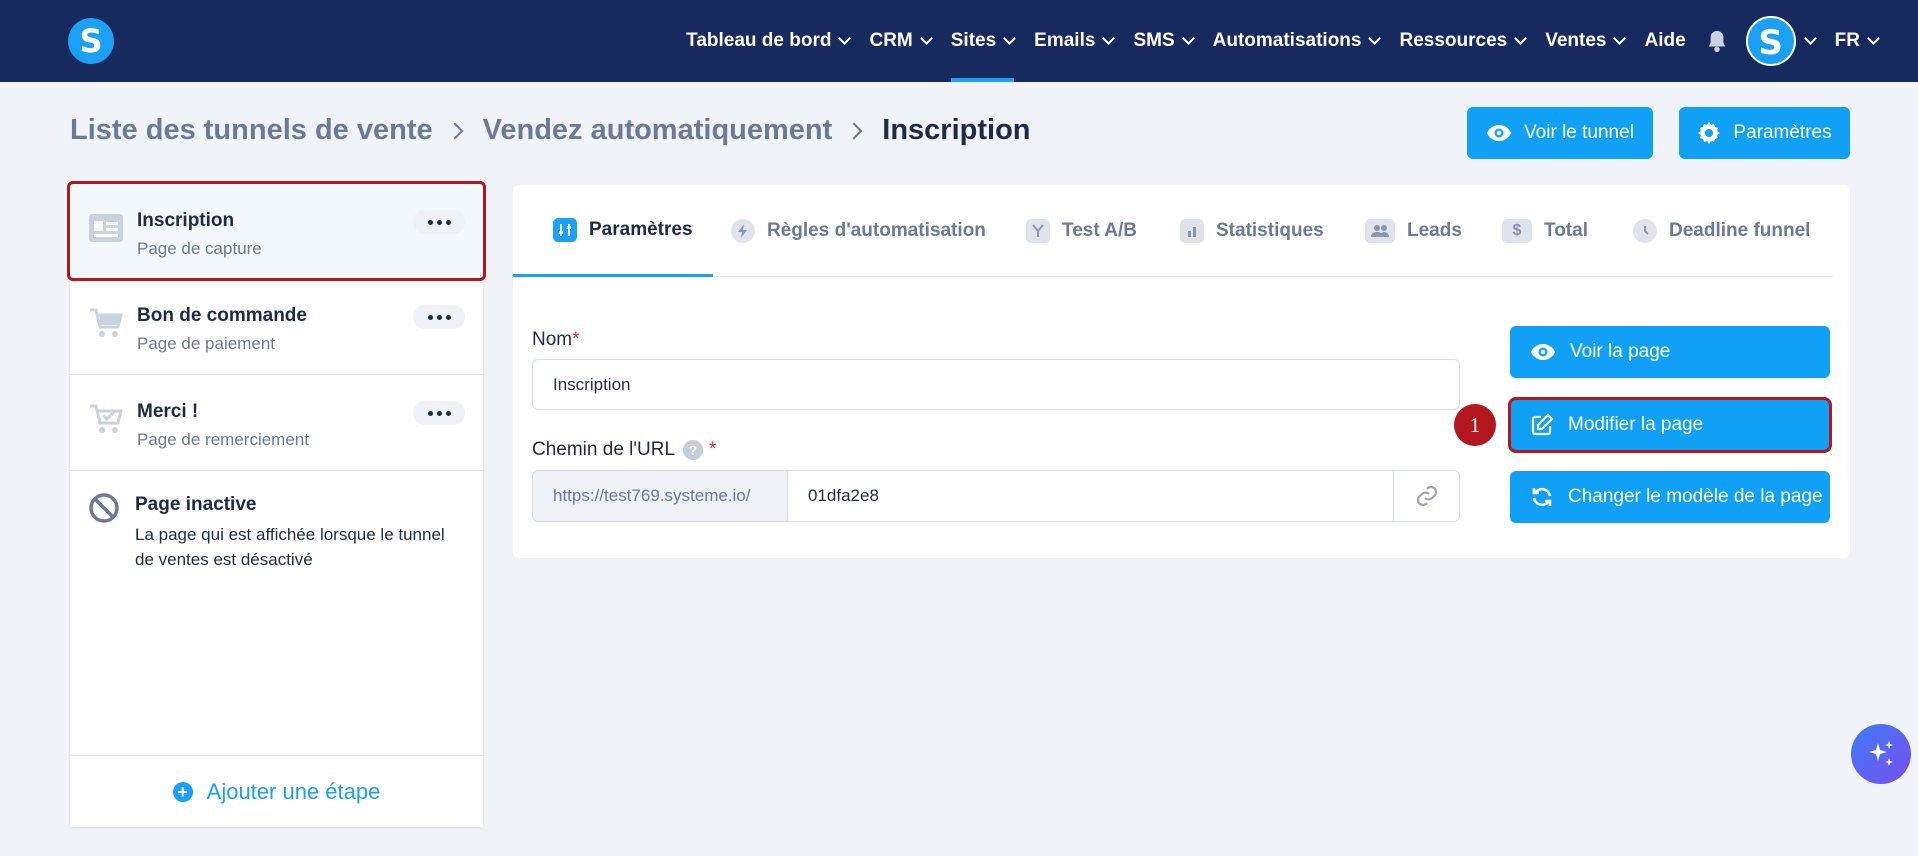 The width and height of the screenshot is (1918, 856). I want to click on change-template-button: Changer le modèle de la page, so click(1670, 497).